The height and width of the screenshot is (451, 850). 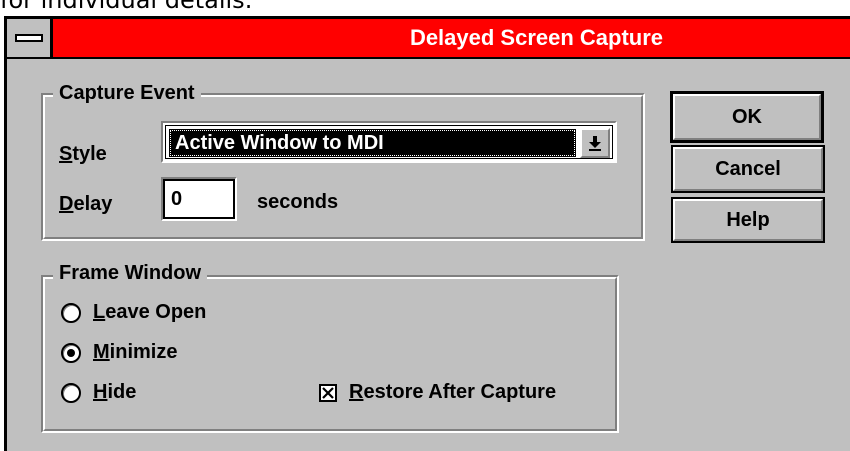 I want to click on system-menu-icon, so click(x=29, y=38).